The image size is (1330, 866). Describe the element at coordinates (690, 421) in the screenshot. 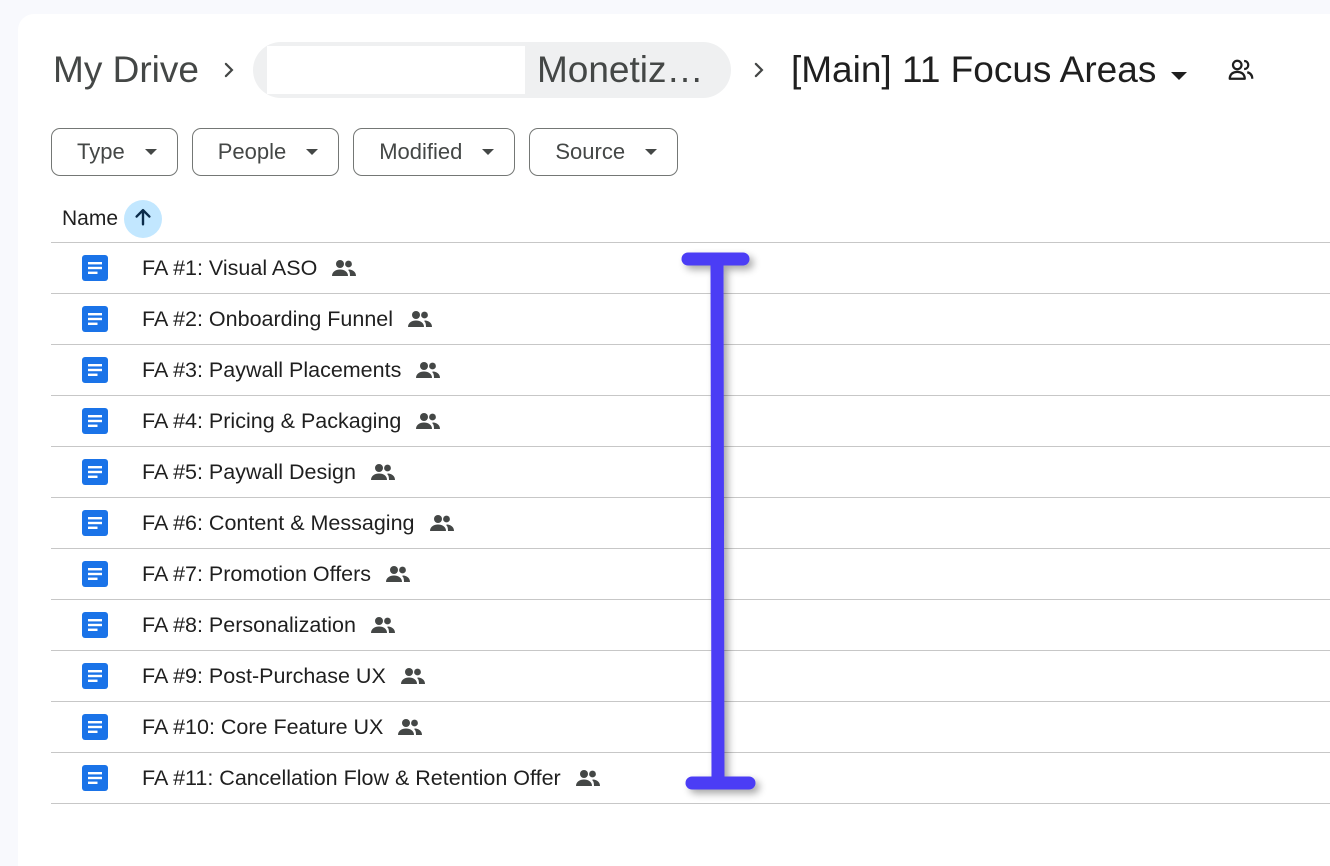

I see `file-row: FA #4: Pricing & Packaging` at that location.